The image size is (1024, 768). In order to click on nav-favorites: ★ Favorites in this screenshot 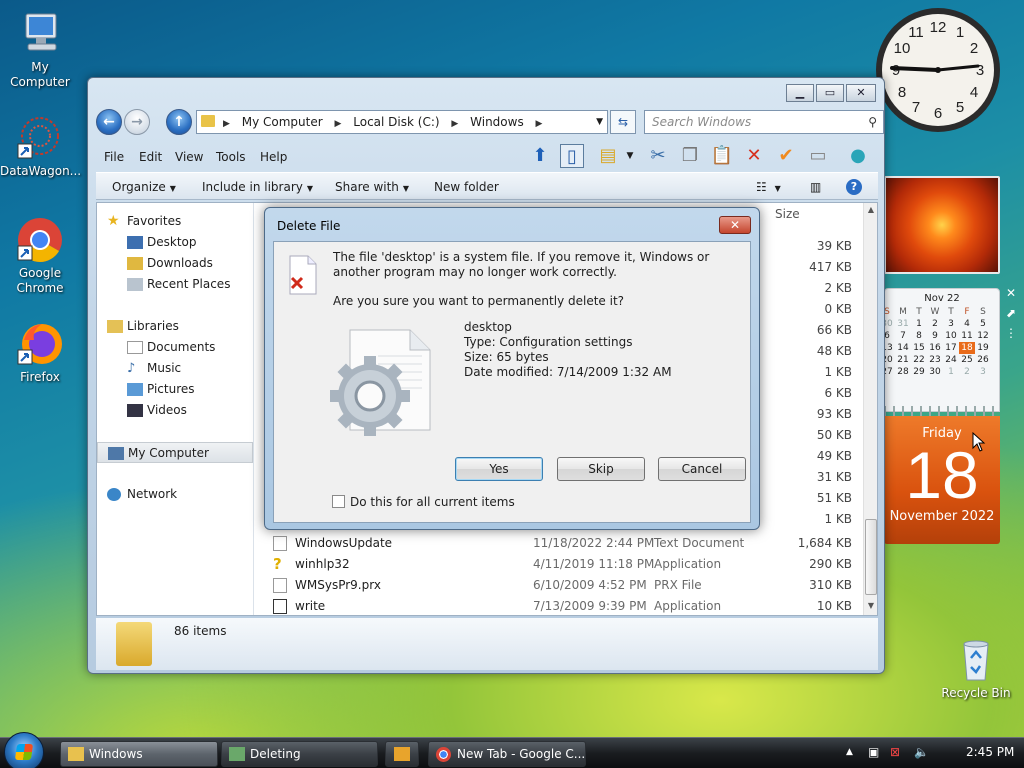, I will do `click(175, 221)`.